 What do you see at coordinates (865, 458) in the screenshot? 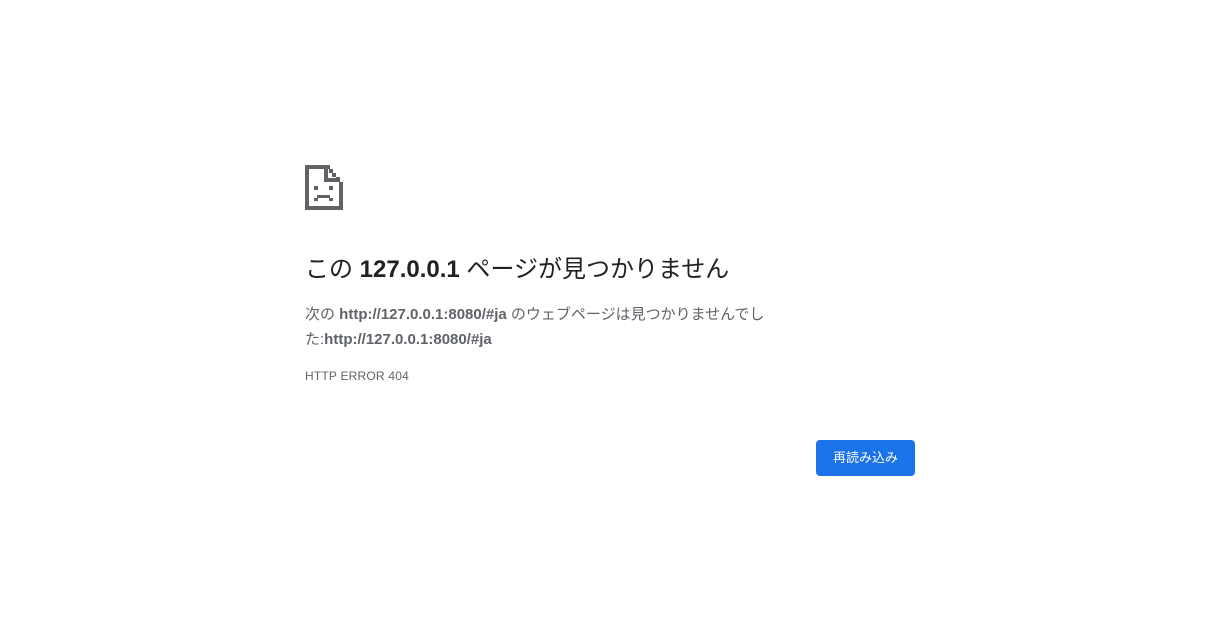
I see `reload-button: 再読み込み` at bounding box center [865, 458].